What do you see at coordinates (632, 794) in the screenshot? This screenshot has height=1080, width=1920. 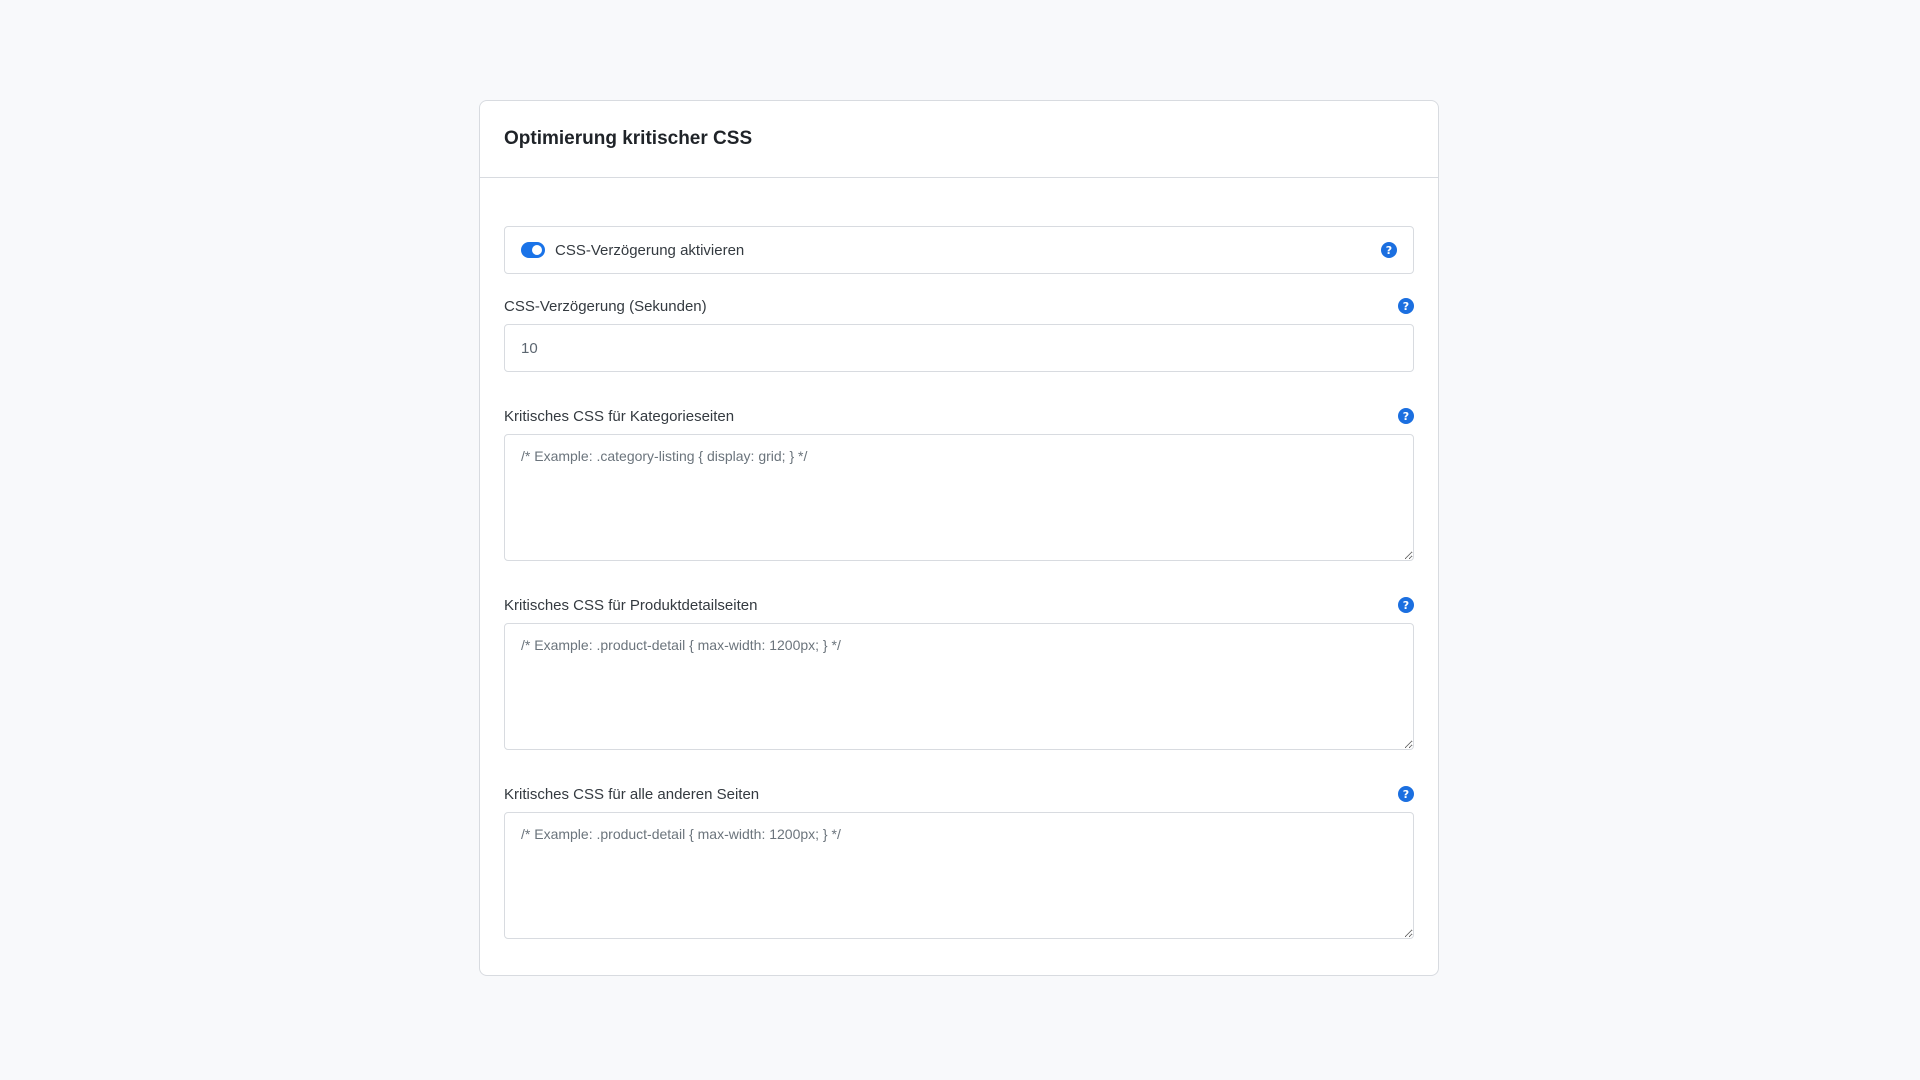 I see `other-pages-css-label: Kritisches CSS für alle anderen Seiten` at bounding box center [632, 794].